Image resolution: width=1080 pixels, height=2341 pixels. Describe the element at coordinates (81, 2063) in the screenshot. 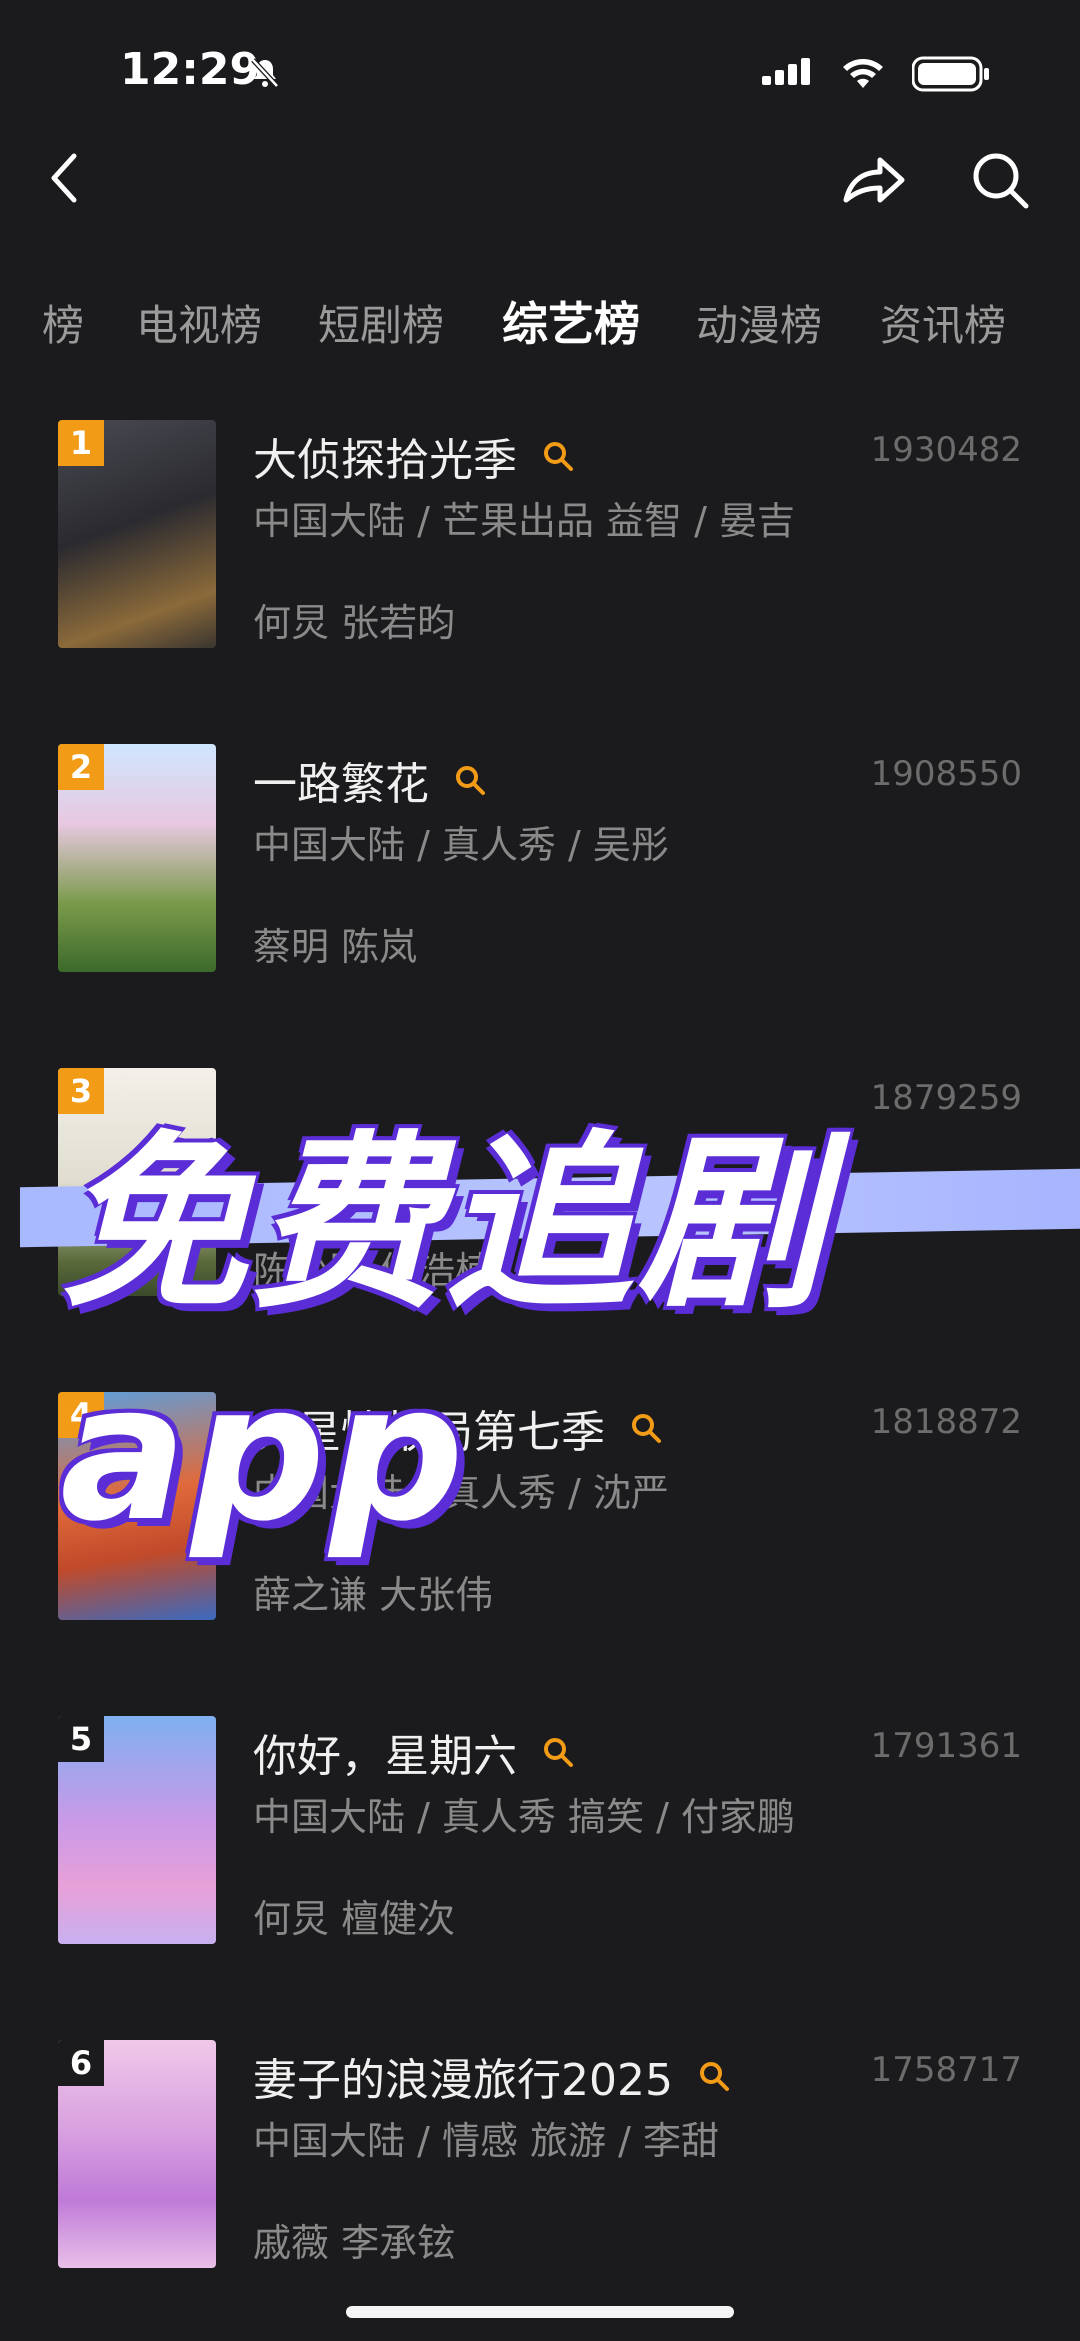

I see `rank-badge: 6` at that location.